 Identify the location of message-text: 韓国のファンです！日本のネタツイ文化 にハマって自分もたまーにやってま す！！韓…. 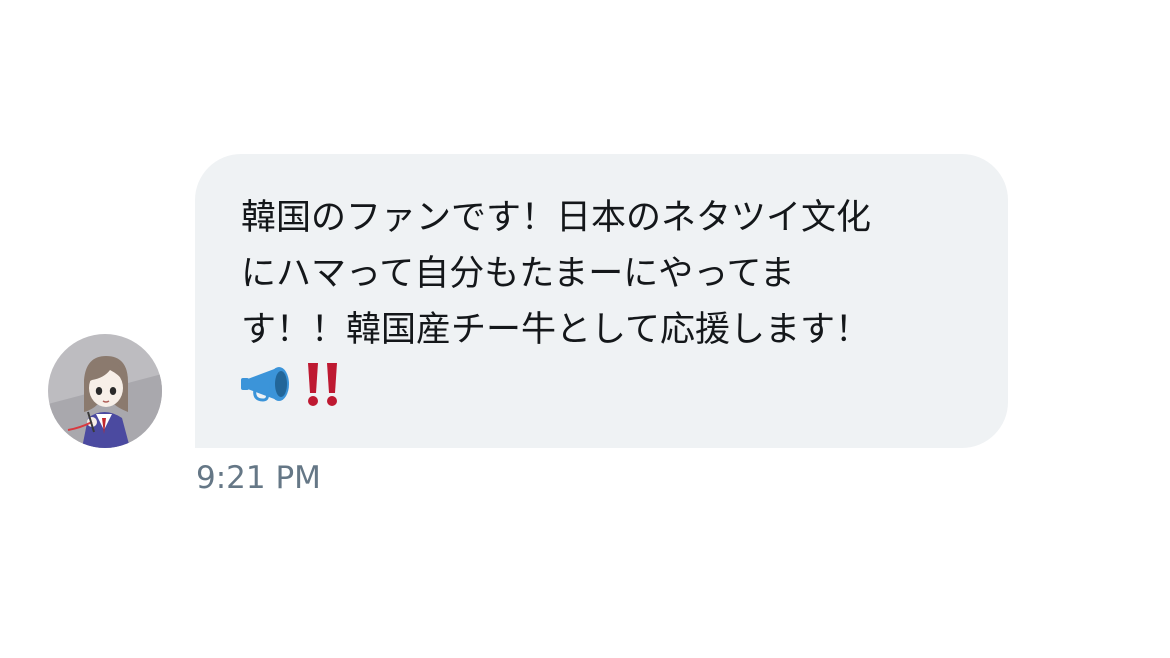
(556, 274).